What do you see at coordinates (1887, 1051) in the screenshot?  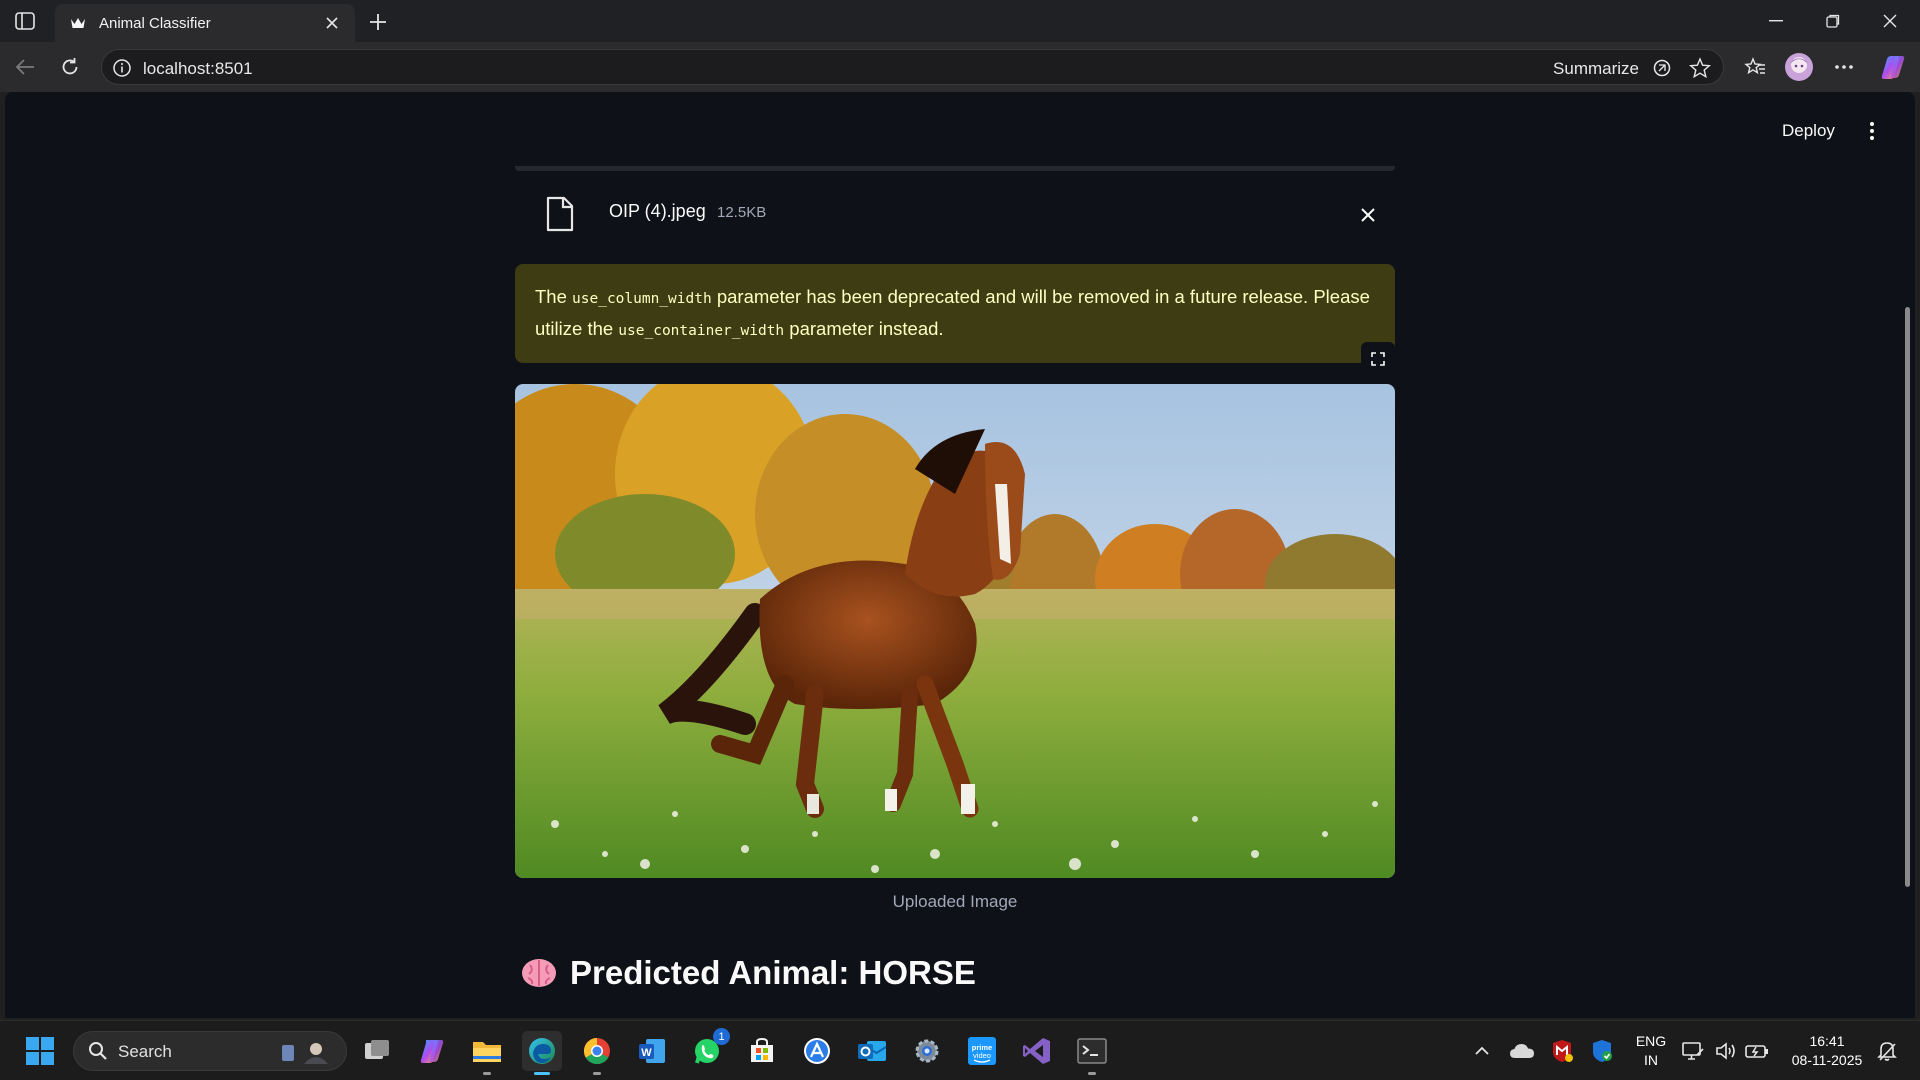 I see `notifications-bell-icon` at bounding box center [1887, 1051].